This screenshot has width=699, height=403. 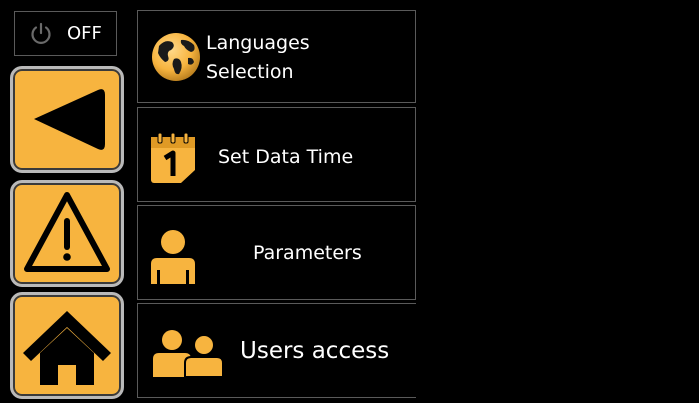 I want to click on home-button, so click(x=67, y=345).